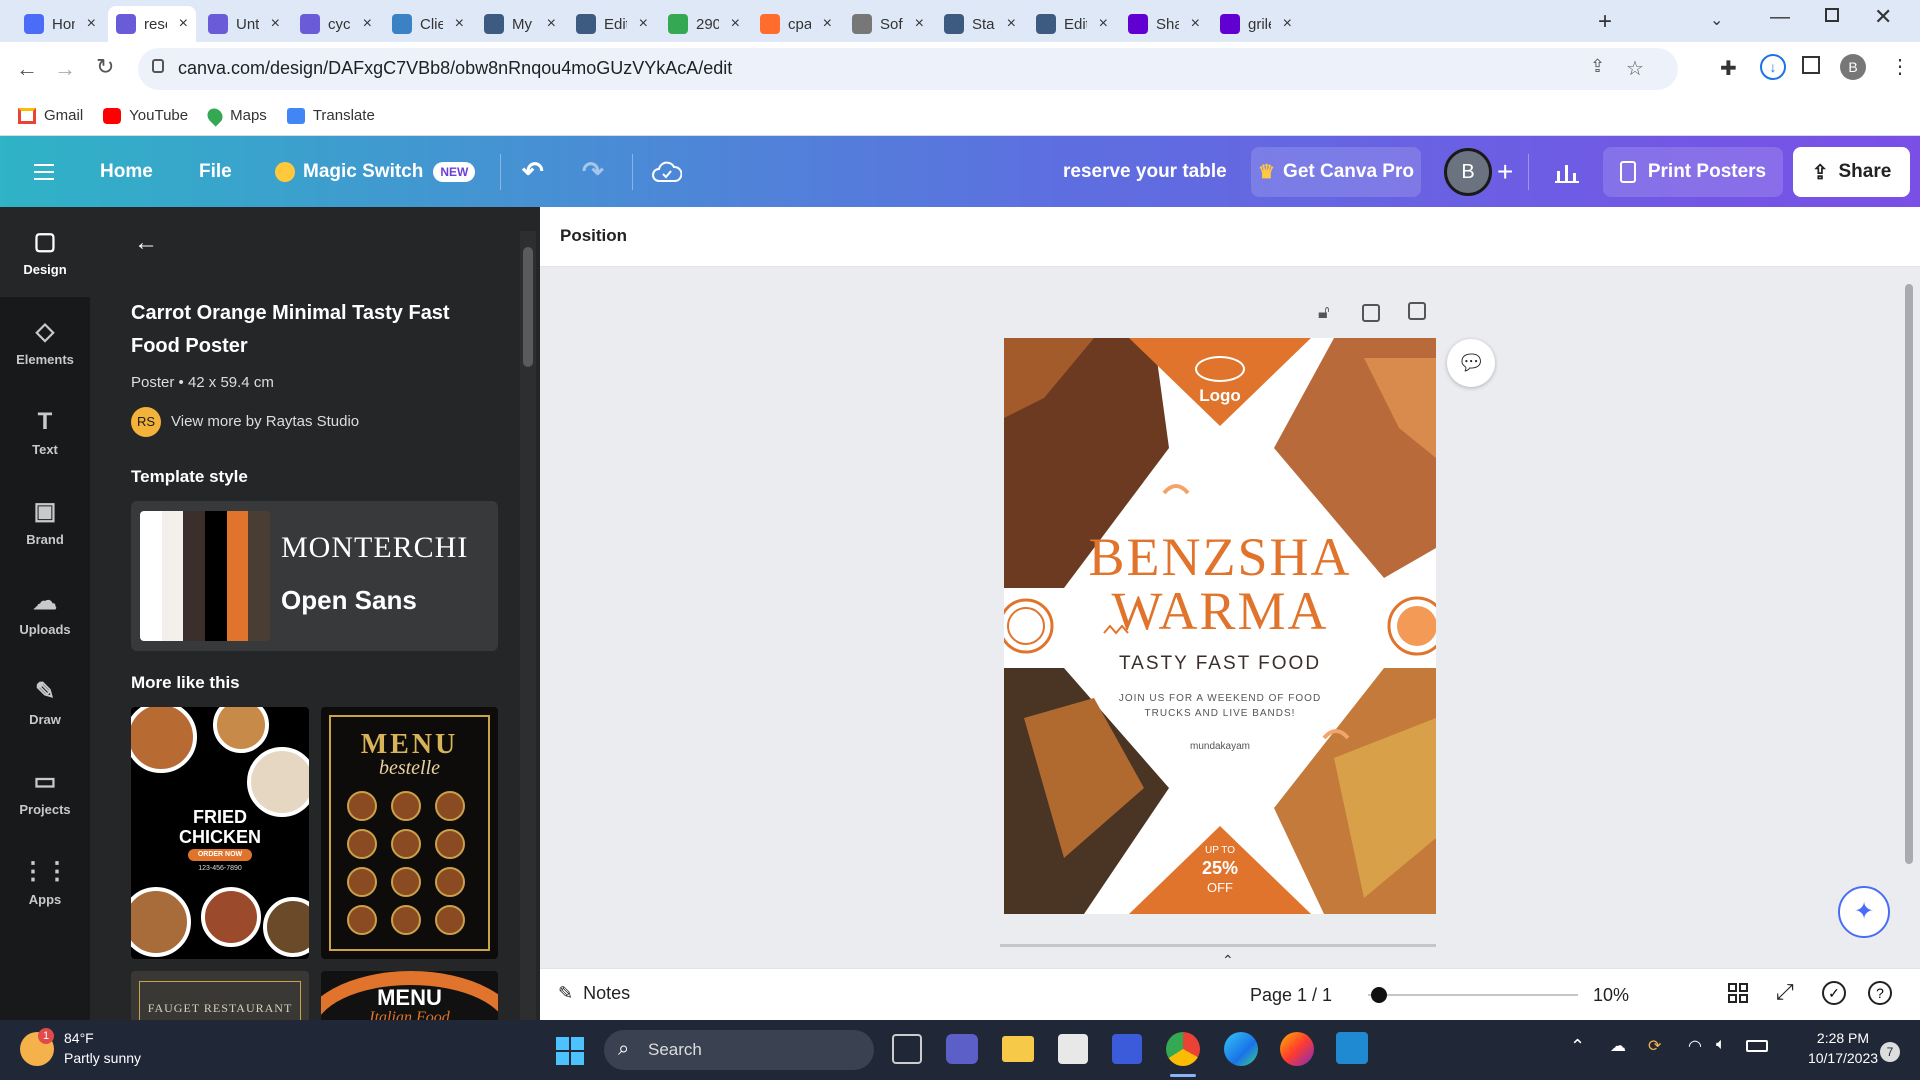 The height and width of the screenshot is (1080, 1920). What do you see at coordinates (409, 833) in the screenshot?
I see `template-thumbnail-menu: MENU bestelle` at bounding box center [409, 833].